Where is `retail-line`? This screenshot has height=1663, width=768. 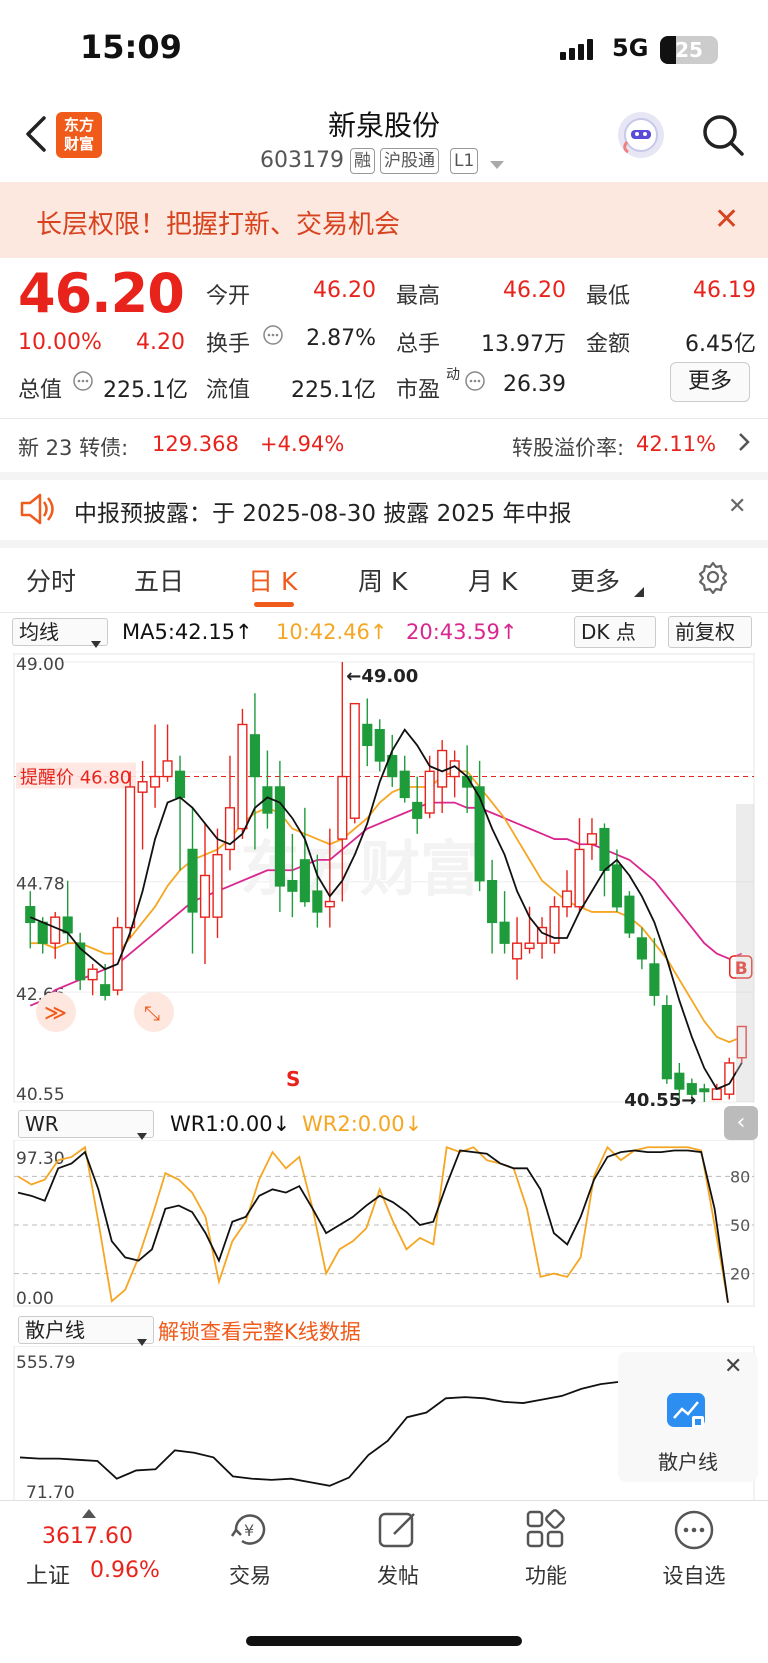 retail-line is located at coordinates (320, 1433).